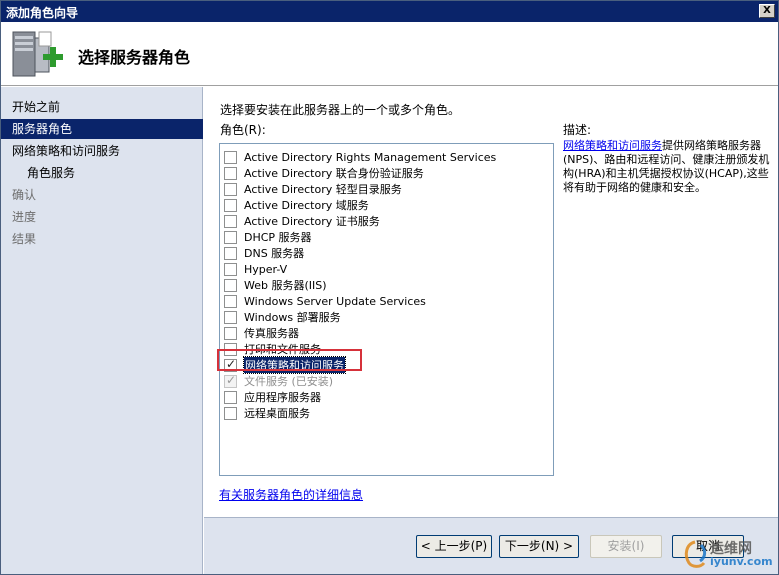 This screenshot has height=575, width=779. I want to click on watermark-text-url: iyunv.com, so click(741, 561).